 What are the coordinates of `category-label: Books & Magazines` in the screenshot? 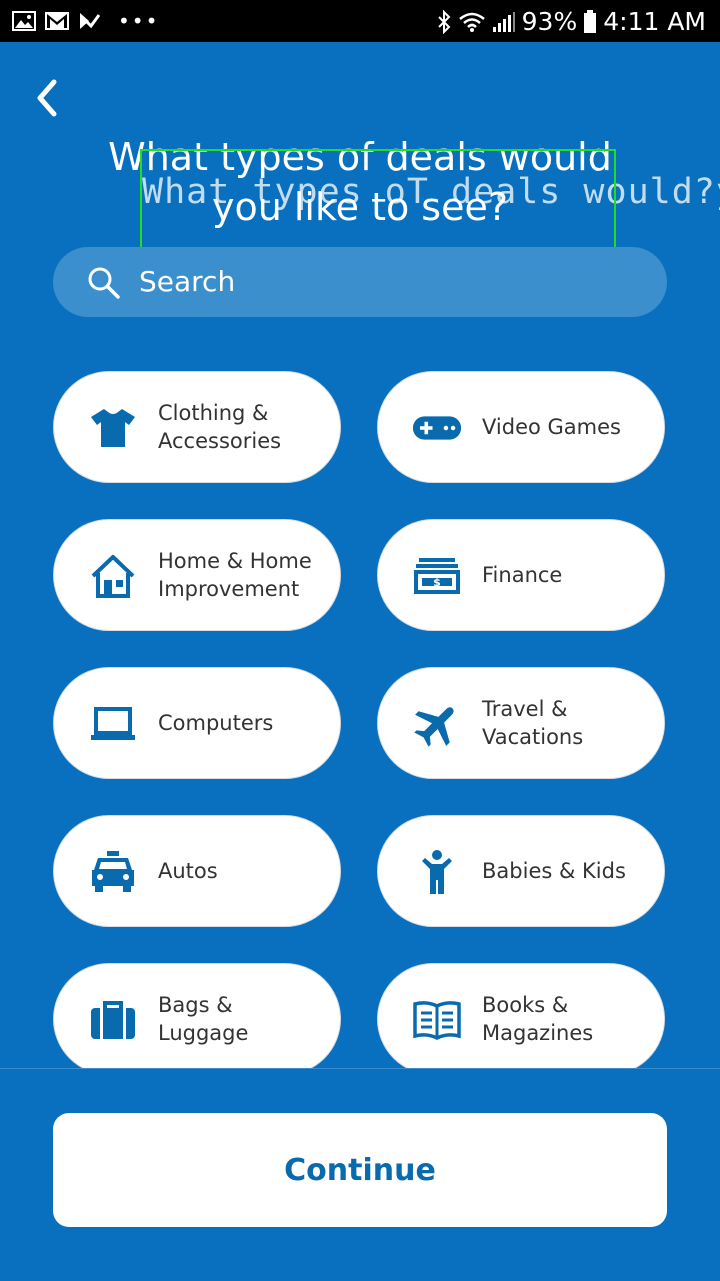 It's located at (538, 1019).